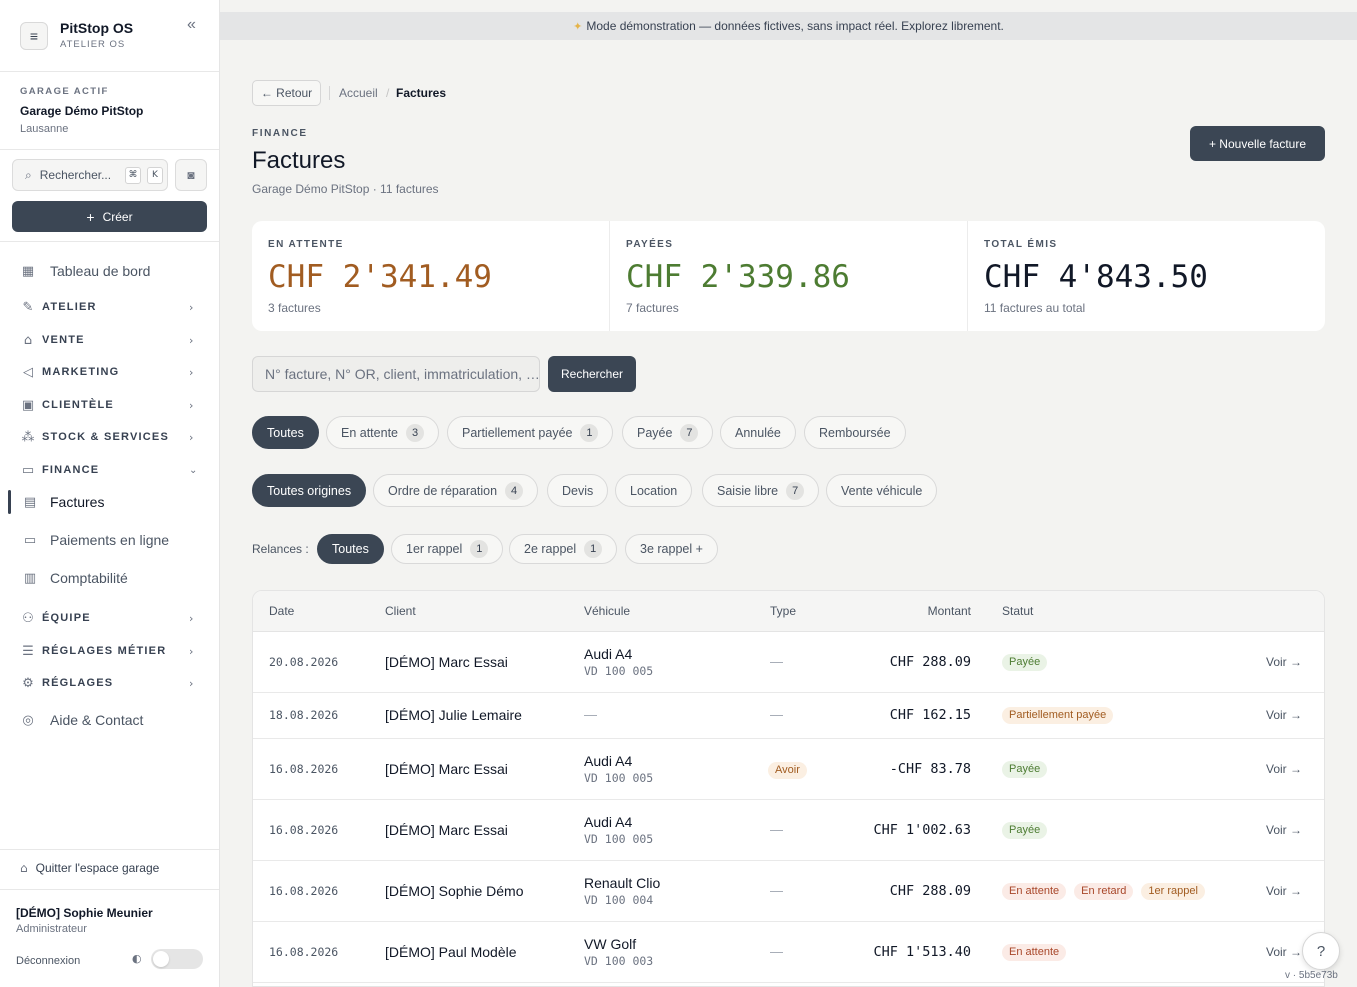 The height and width of the screenshot is (987, 1357). What do you see at coordinates (84, 913) in the screenshot?
I see `user-name: [DÉMO] Sophie Meunier` at bounding box center [84, 913].